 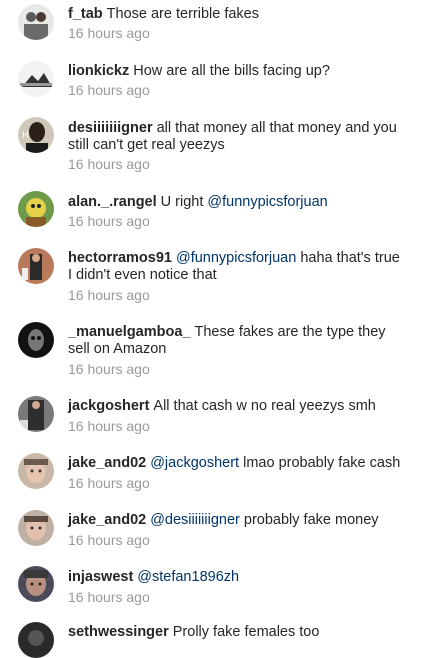 I want to click on comment-body: f_tab Those are terrible fakes, so click(x=237, y=14).